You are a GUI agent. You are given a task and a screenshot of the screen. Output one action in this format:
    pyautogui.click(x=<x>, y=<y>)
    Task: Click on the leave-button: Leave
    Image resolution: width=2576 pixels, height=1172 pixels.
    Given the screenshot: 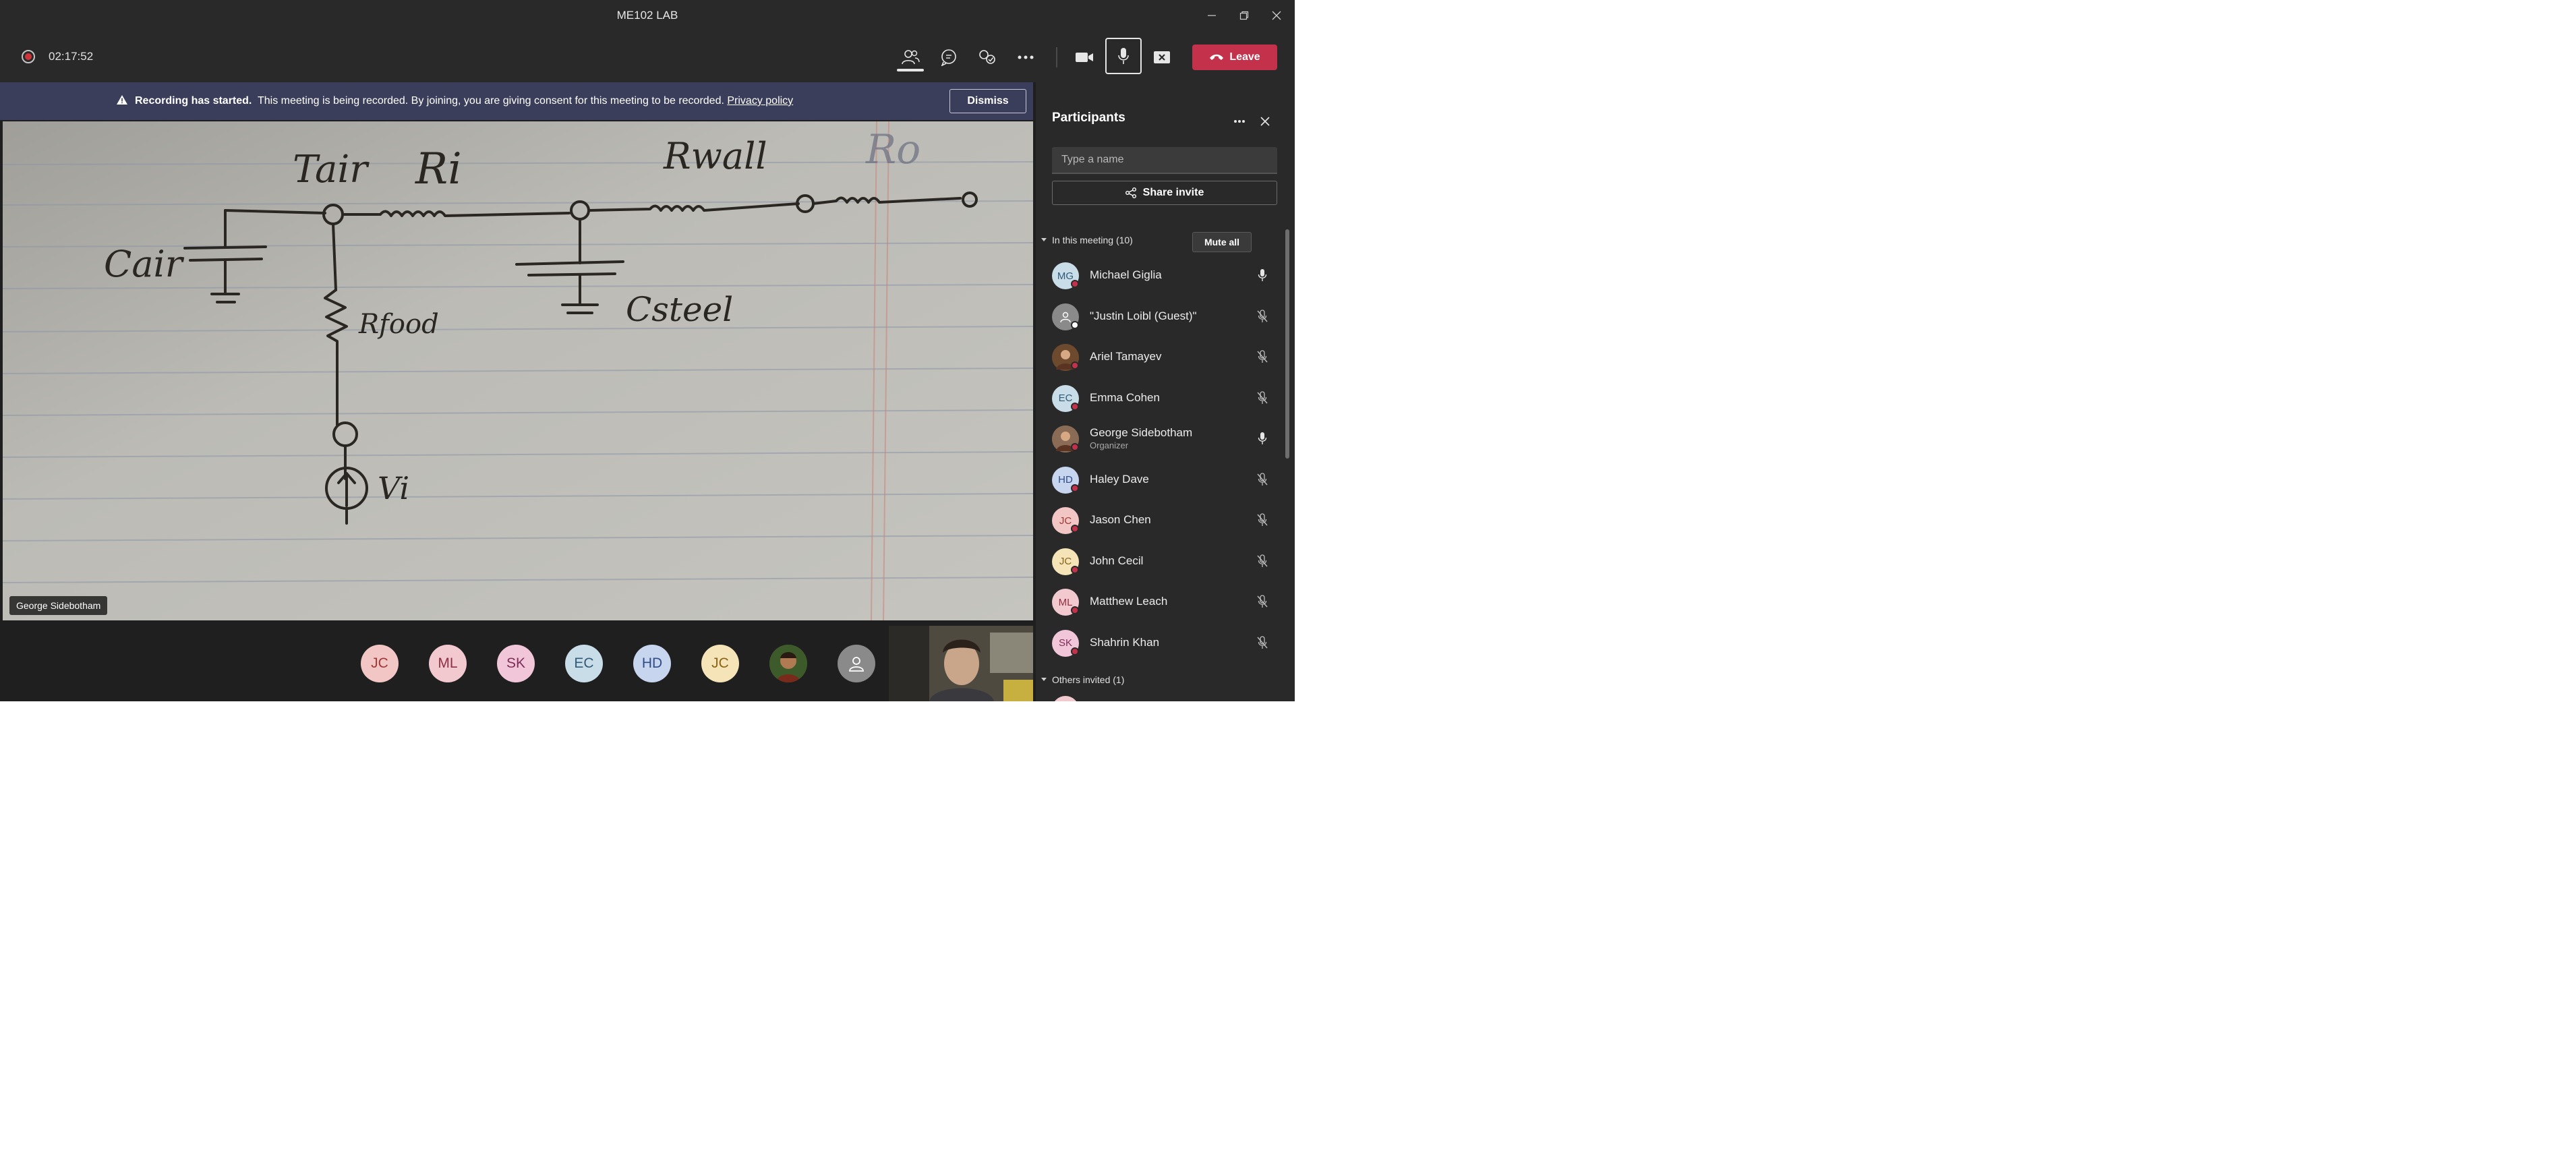 What is the action you would take?
    pyautogui.click(x=1234, y=57)
    